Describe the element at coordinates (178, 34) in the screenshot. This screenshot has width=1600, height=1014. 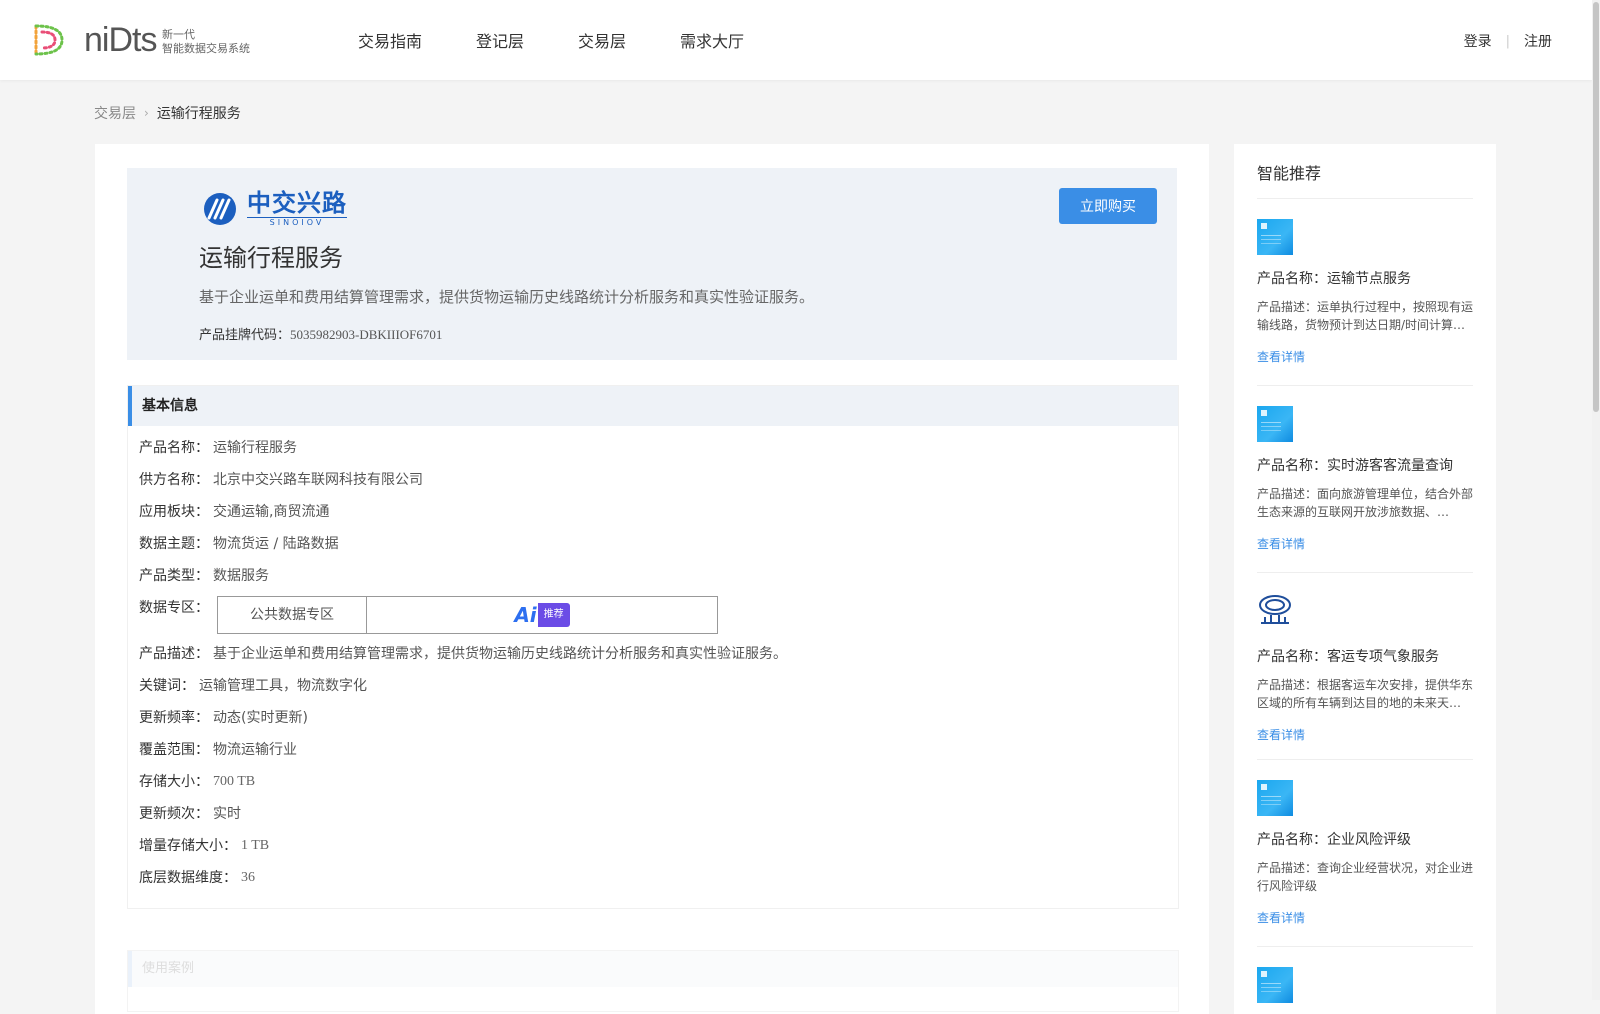
I see `logo-subtitle-line1: 新一代` at that location.